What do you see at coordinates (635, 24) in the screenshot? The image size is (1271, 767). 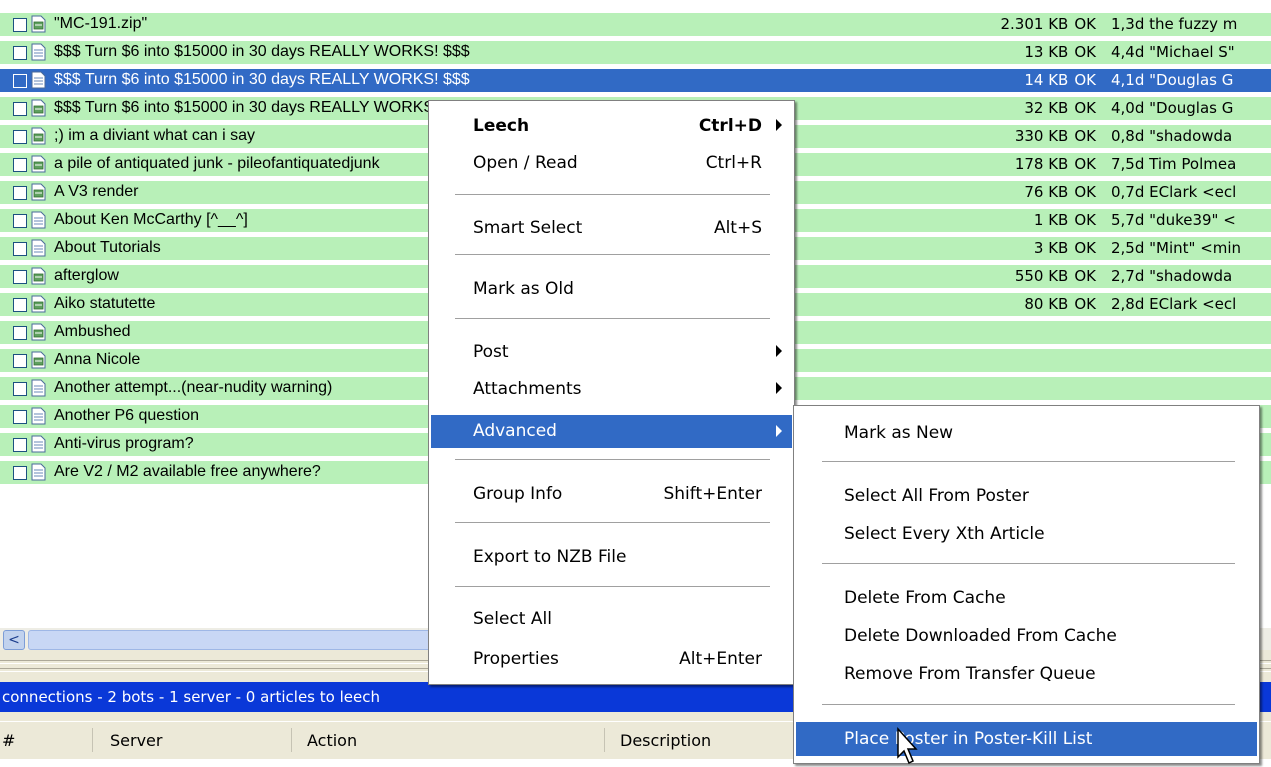 I see `article-row: "MC-191.zip" 2.301 KB OK 1,3d the fuzzy m` at bounding box center [635, 24].